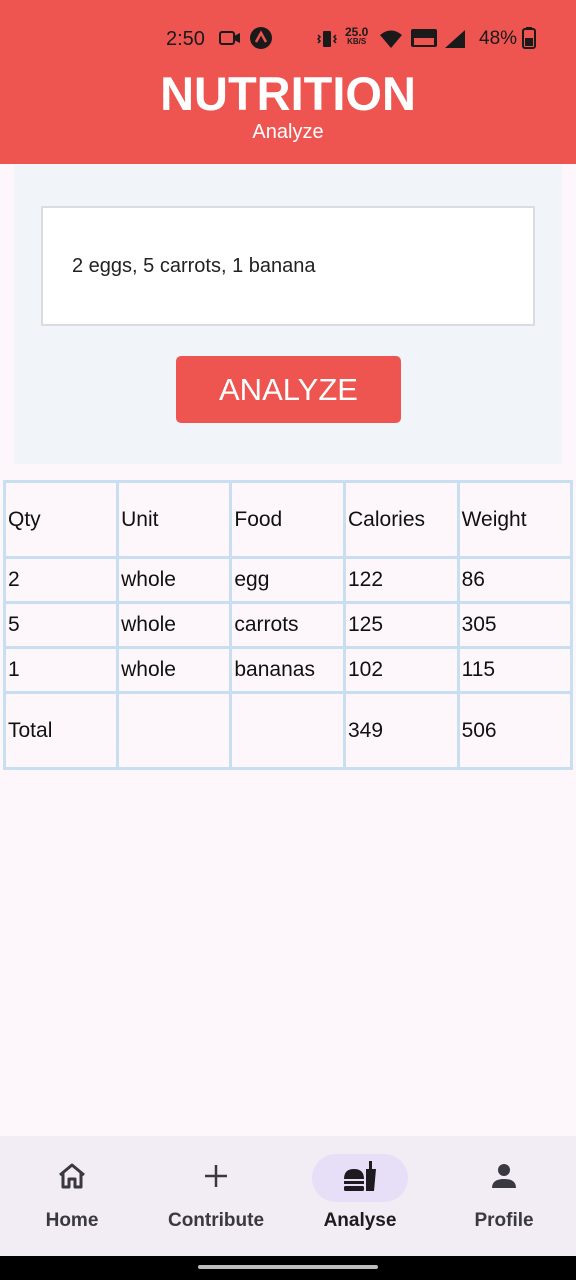  What do you see at coordinates (498, 38) in the screenshot?
I see `battery-percent: 48%` at bounding box center [498, 38].